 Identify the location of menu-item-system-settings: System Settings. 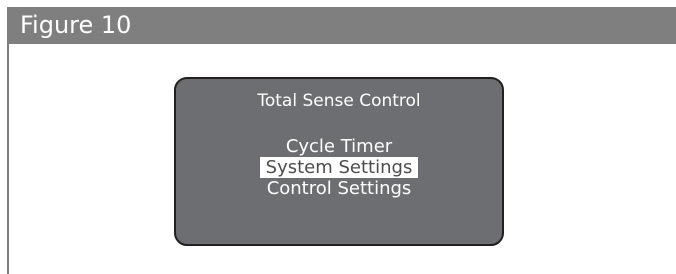
(339, 167).